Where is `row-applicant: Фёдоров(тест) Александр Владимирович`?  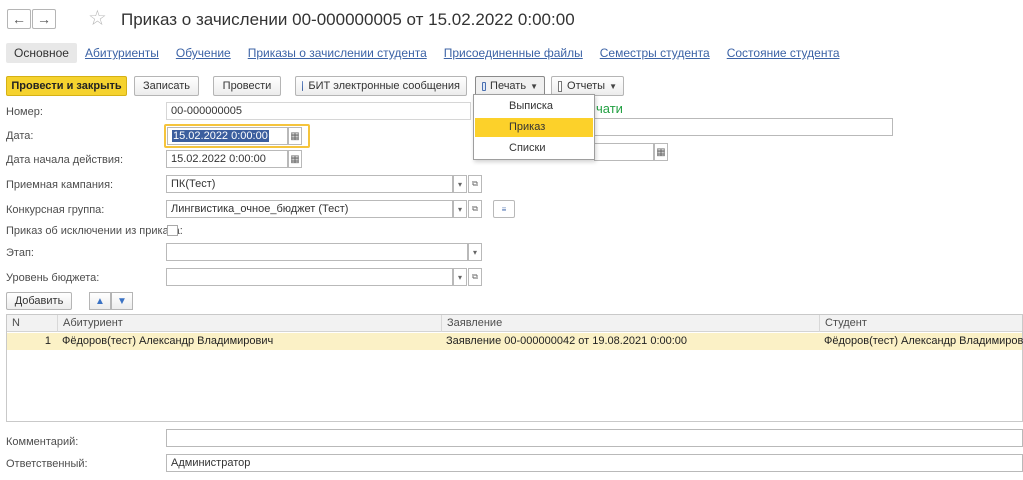
row-applicant: Фёдоров(тест) Александр Владимирович is located at coordinates (168, 341).